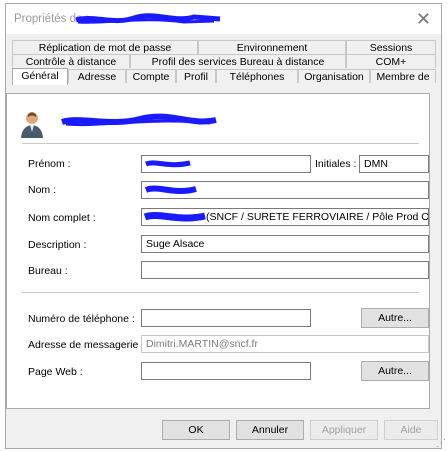 The image size is (448, 451). Describe the element at coordinates (223, 19) in the screenshot. I see `title-bar: Propriétés de : ✕` at that location.